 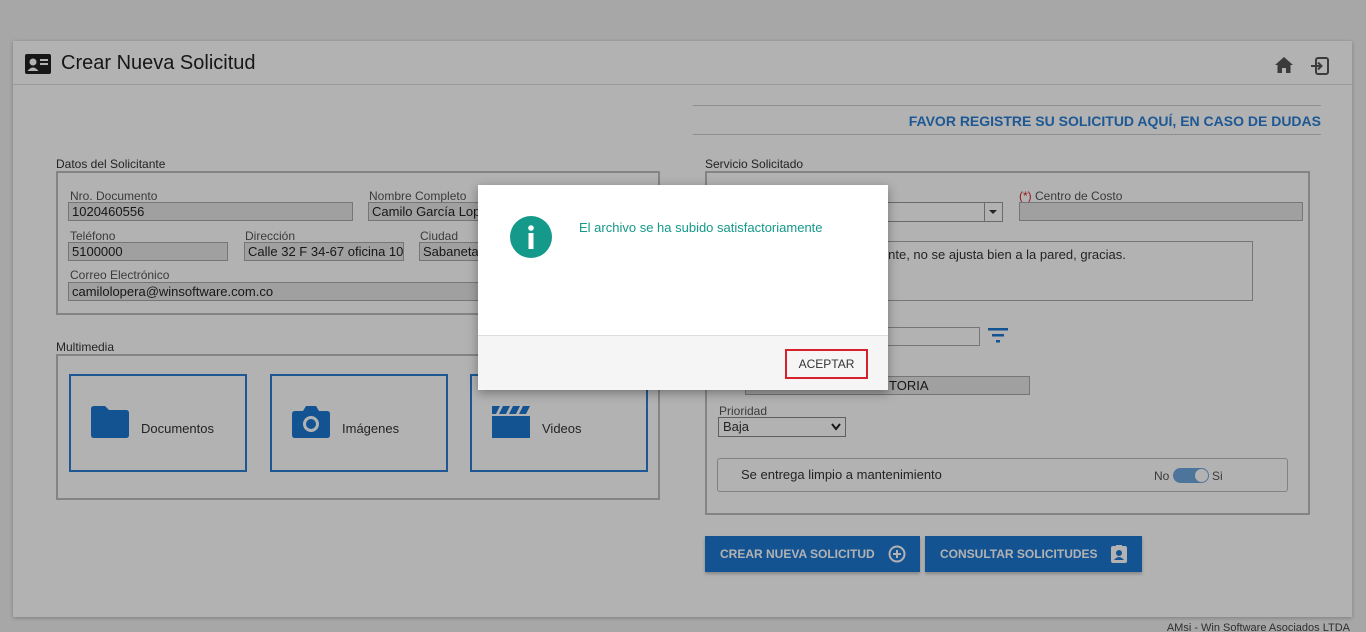 What do you see at coordinates (531, 237) in the screenshot?
I see `info-icon` at bounding box center [531, 237].